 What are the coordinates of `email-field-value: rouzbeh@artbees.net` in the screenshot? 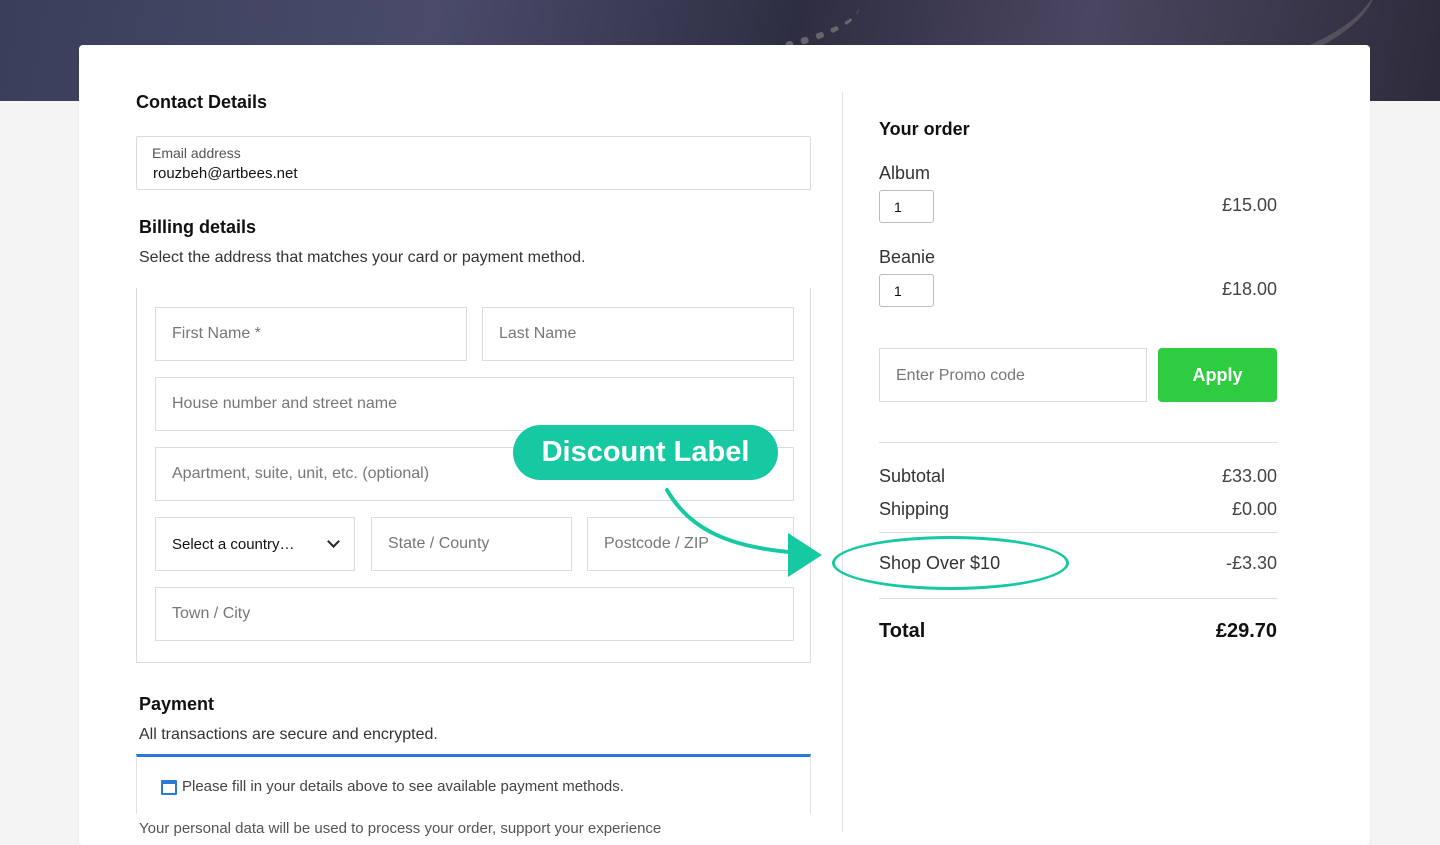 It's located at (225, 173).